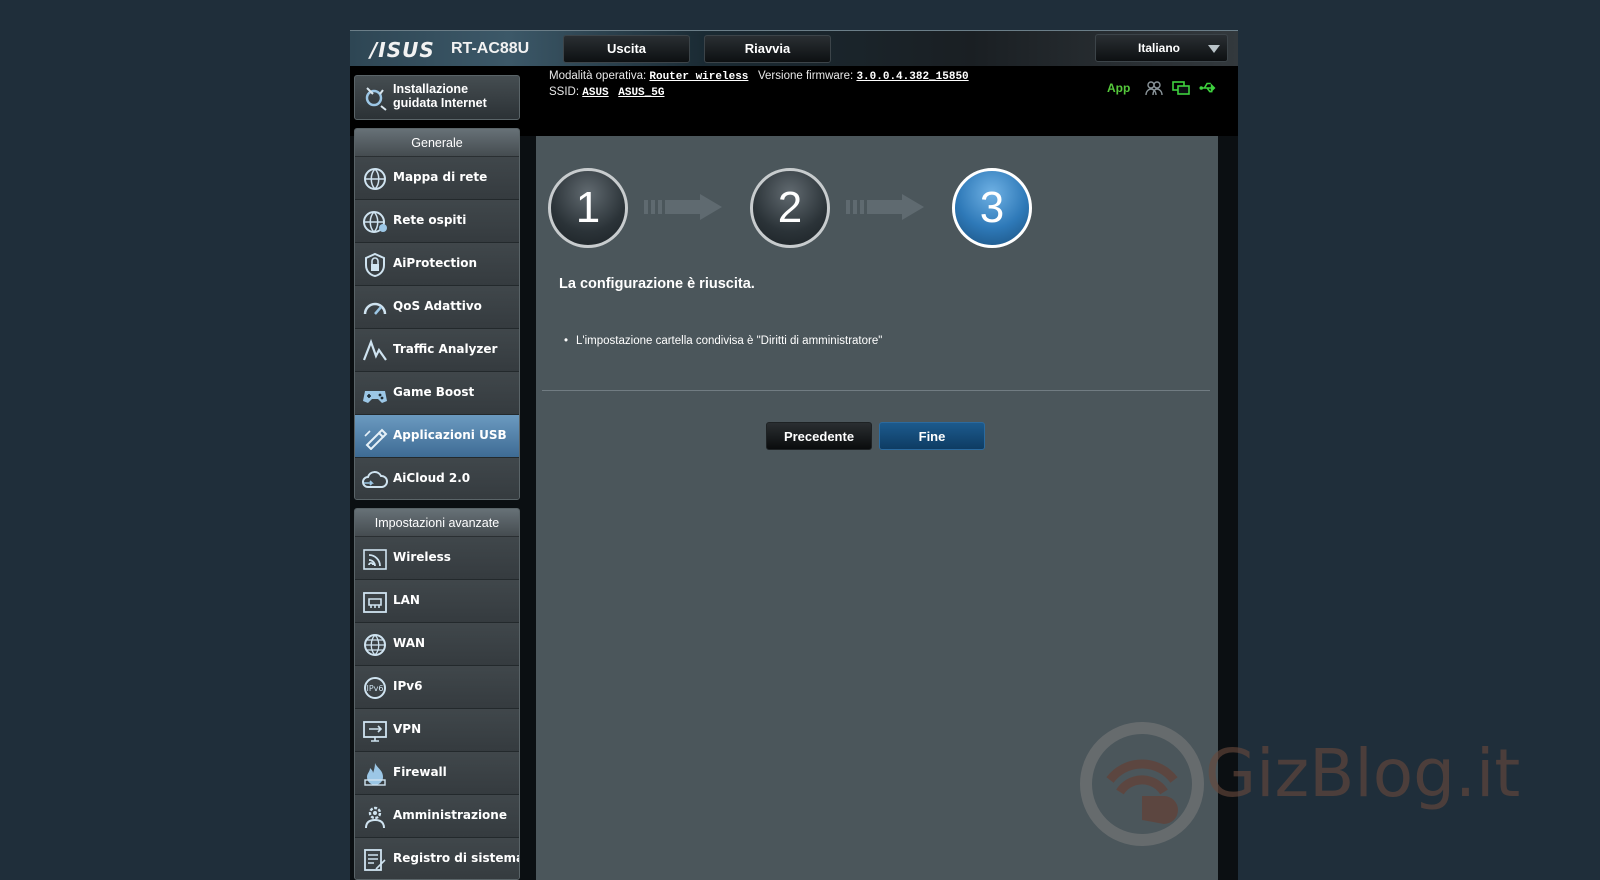 The width and height of the screenshot is (1600, 880). Describe the element at coordinates (445, 349) in the screenshot. I see `sidebar-item-label: Traffic Analyzer` at that location.